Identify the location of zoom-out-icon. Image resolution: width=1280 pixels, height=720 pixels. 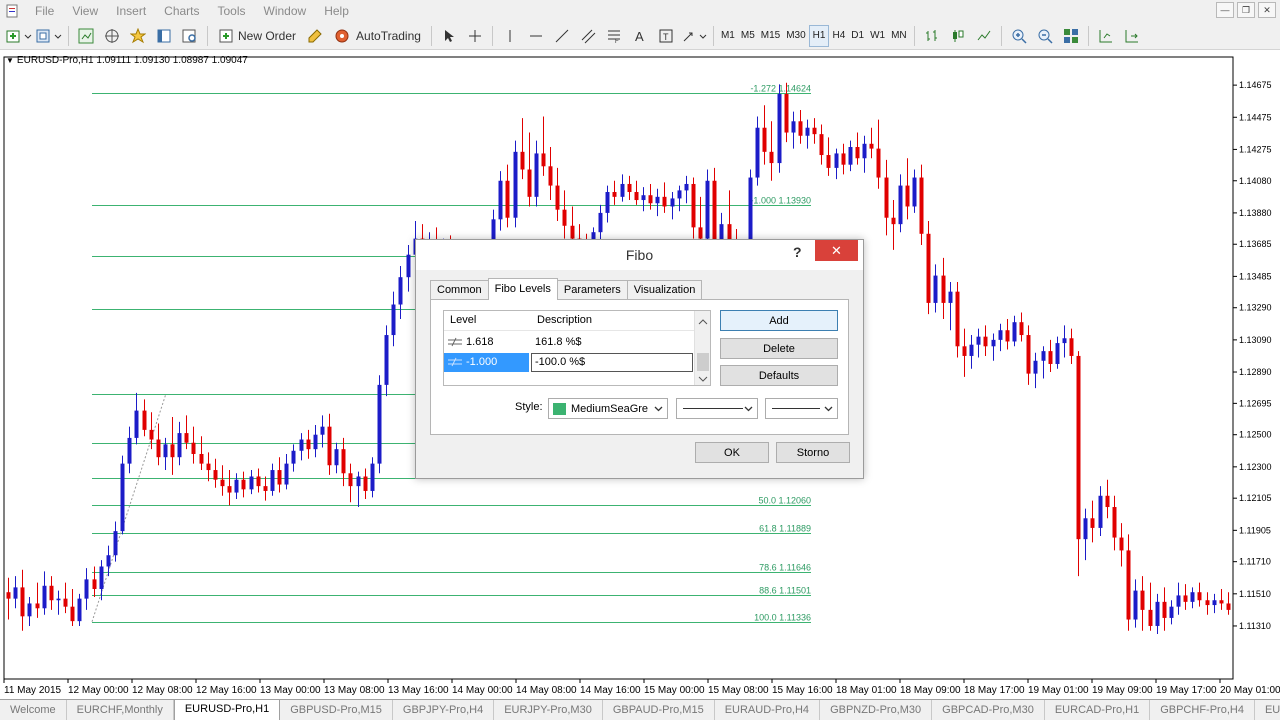
(1045, 36).